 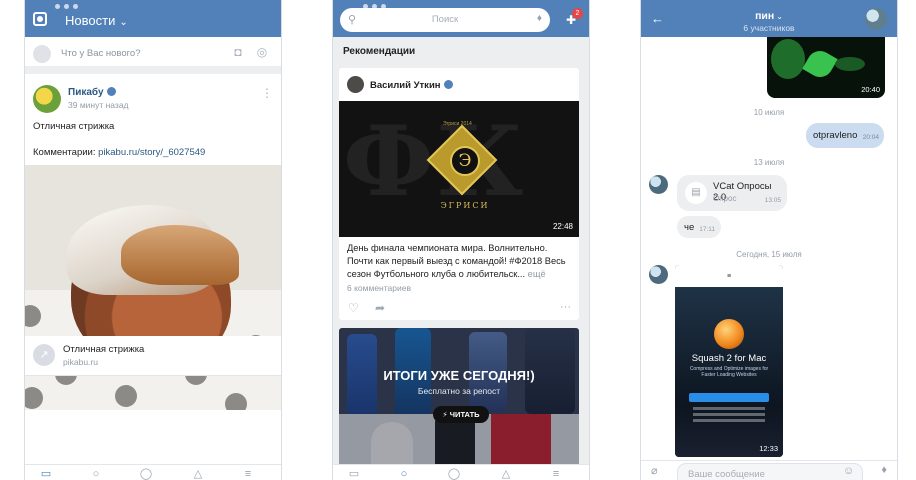 I want to click on chevron-down-icon: ⌄, so click(x=779, y=16).